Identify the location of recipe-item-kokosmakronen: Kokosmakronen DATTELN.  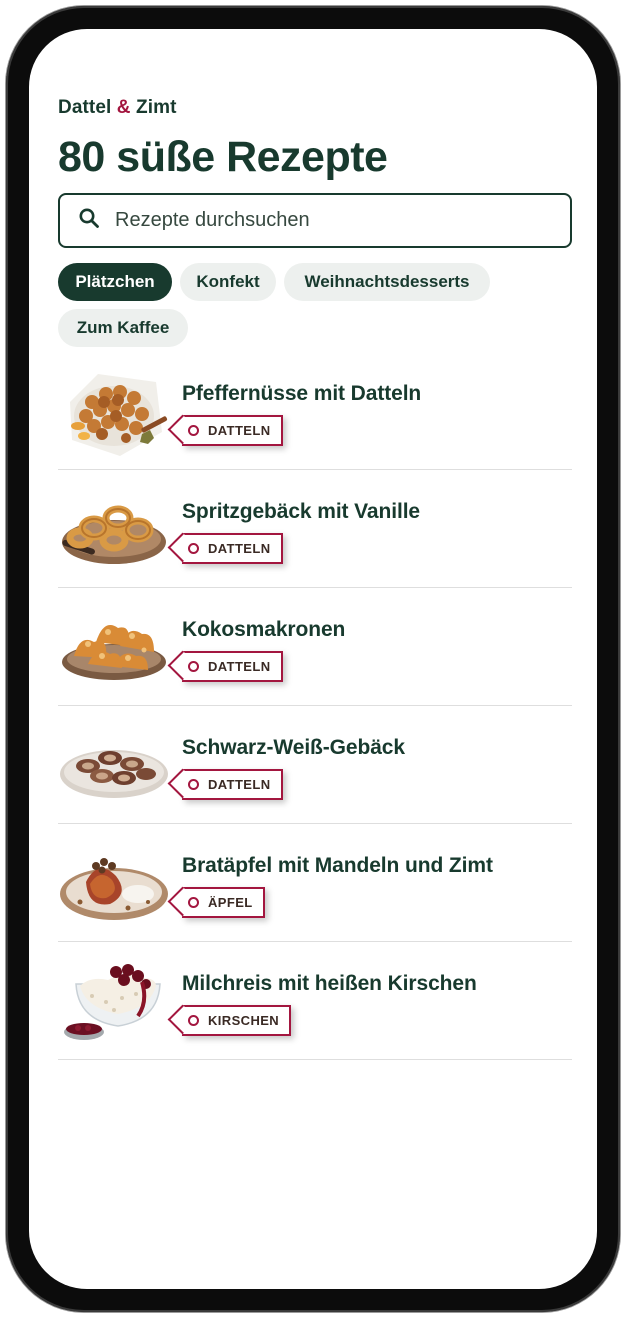
(315, 647).